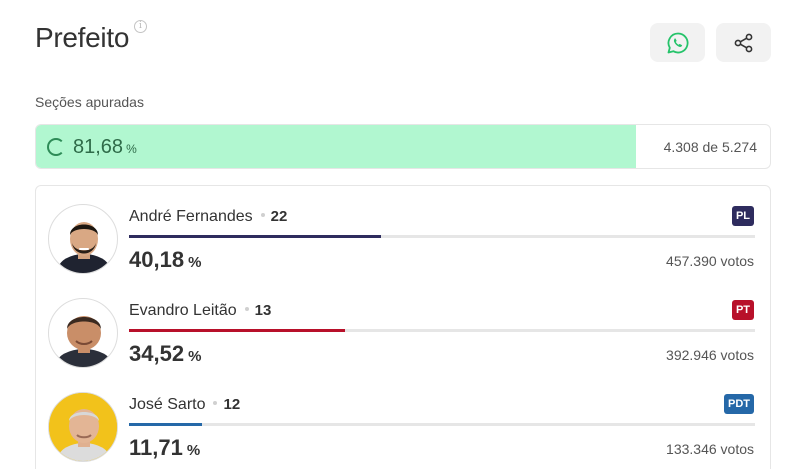 This screenshot has height=469, width=804. I want to click on share-icon, so click(743, 42).